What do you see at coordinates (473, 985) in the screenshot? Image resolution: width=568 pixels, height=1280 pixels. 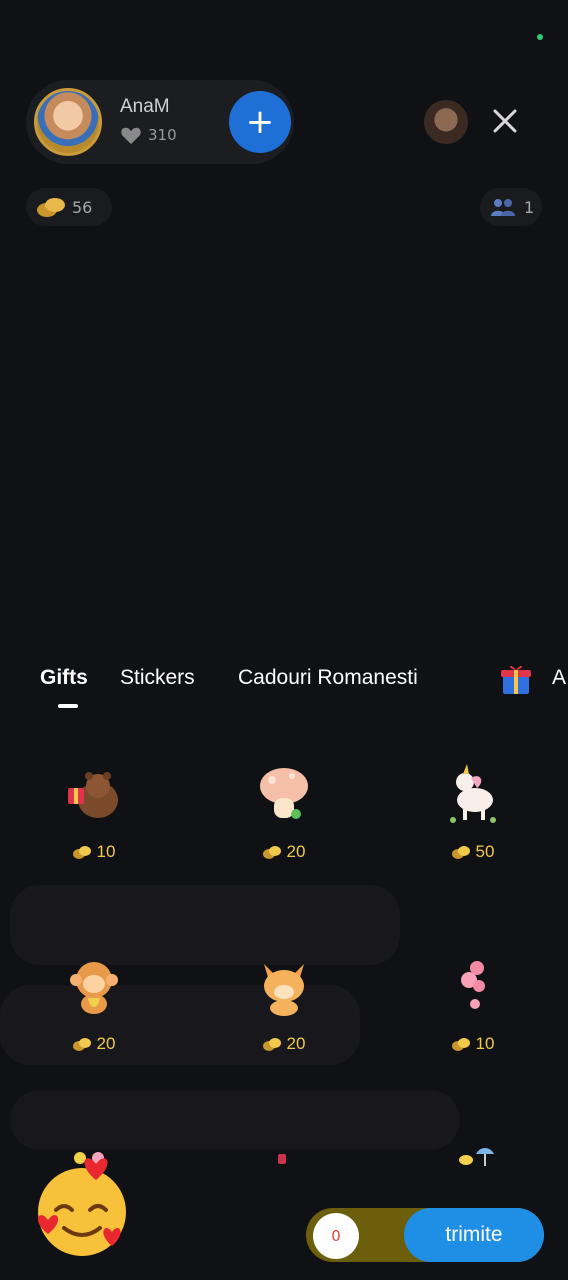 I see `flower-icon` at bounding box center [473, 985].